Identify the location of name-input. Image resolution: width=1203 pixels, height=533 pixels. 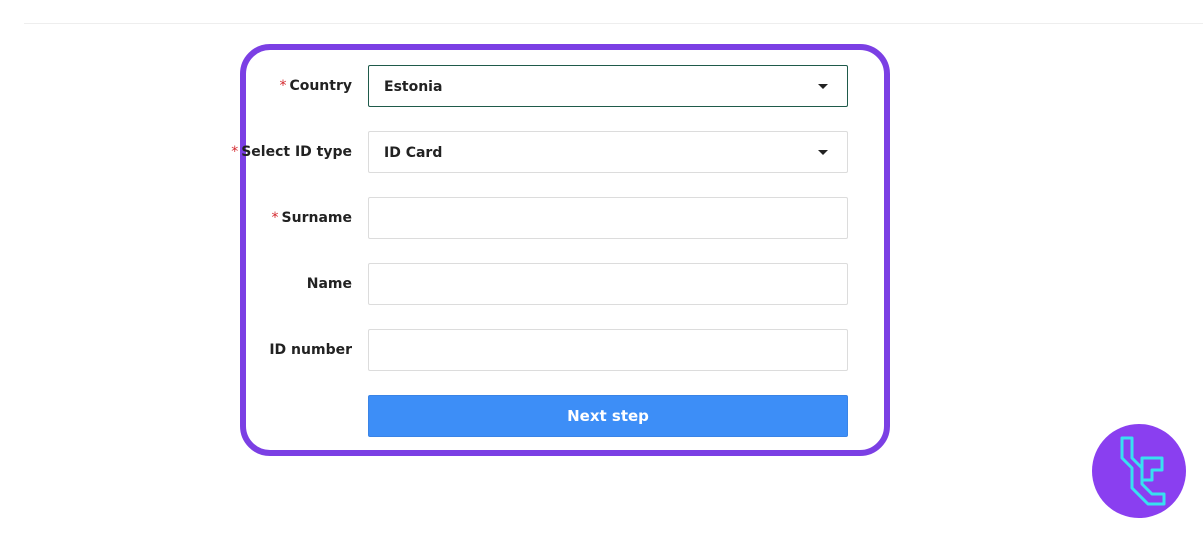
(608, 284).